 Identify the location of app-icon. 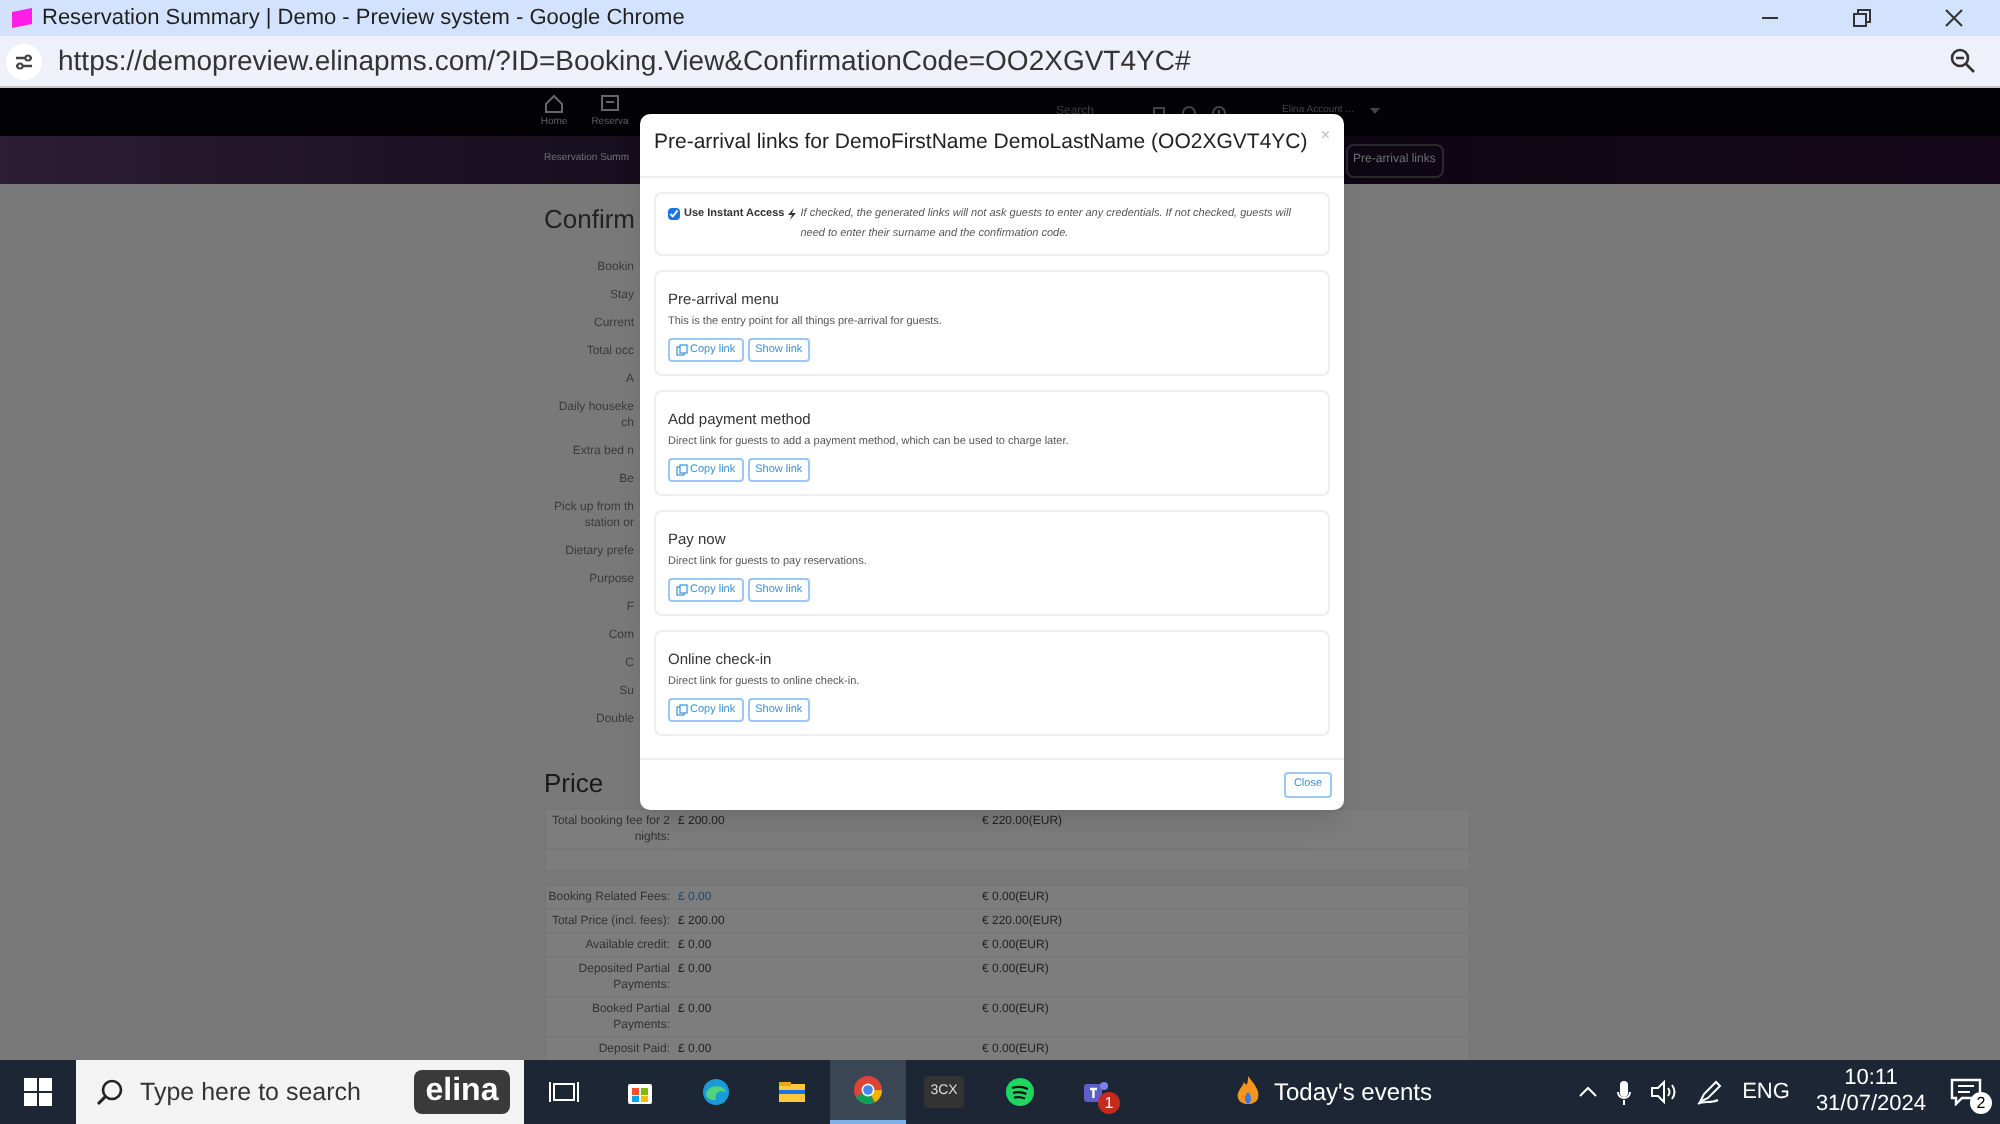
(22, 18).